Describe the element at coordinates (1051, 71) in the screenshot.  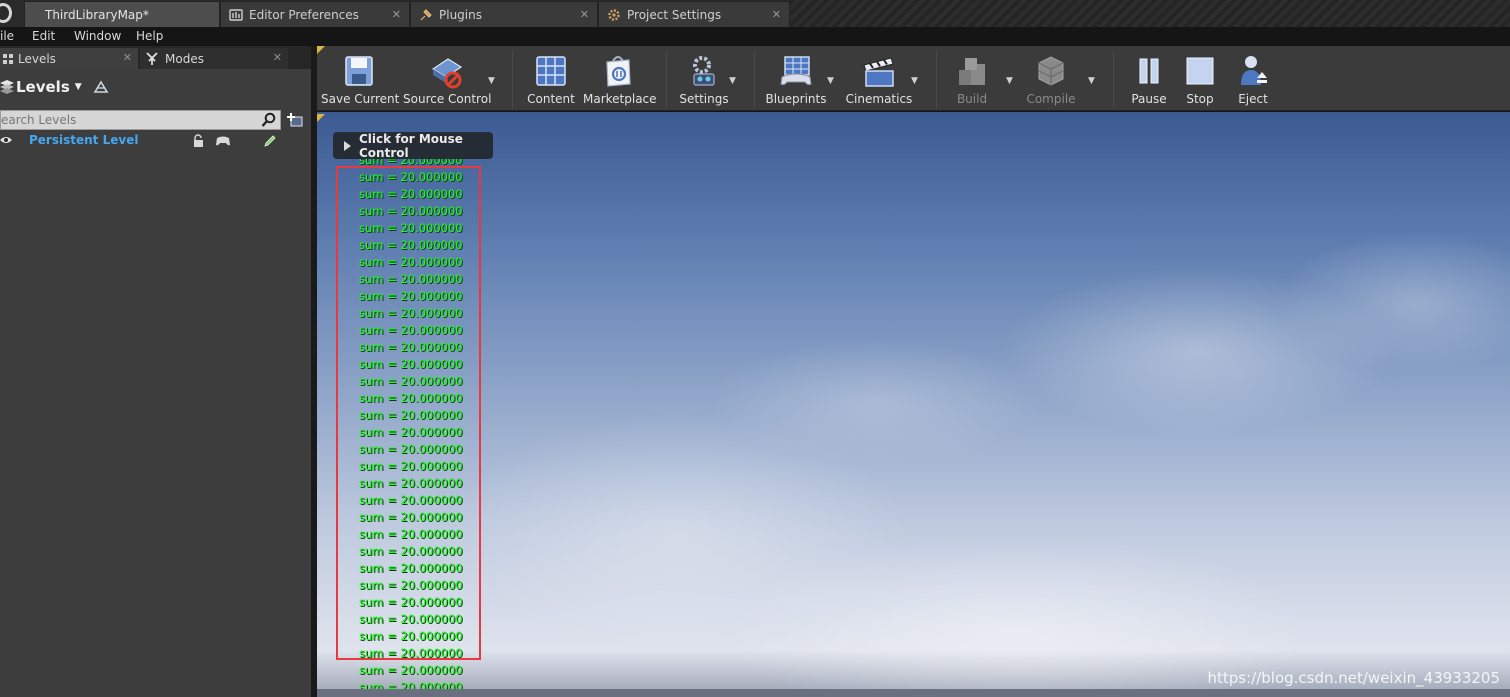
I see `compile-icon` at that location.